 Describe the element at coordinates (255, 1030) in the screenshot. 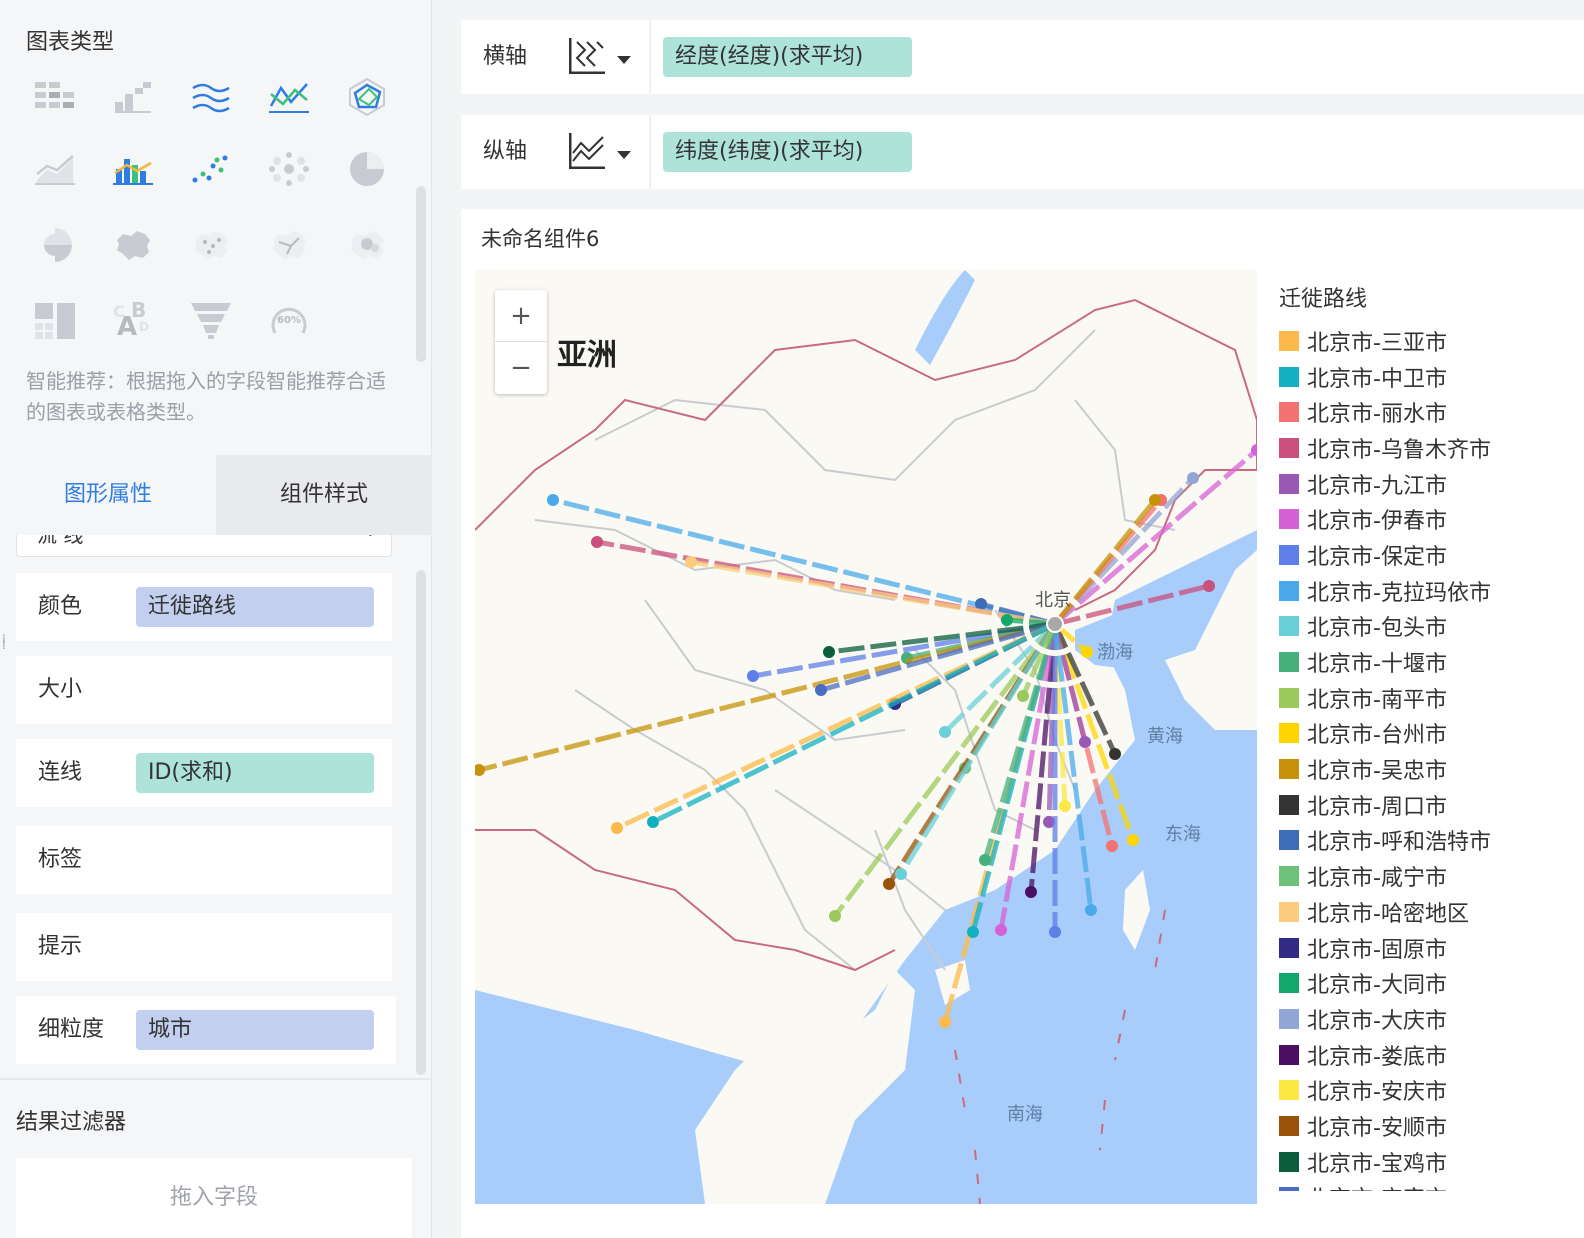

I see `granularity-field-pill: 城市` at that location.